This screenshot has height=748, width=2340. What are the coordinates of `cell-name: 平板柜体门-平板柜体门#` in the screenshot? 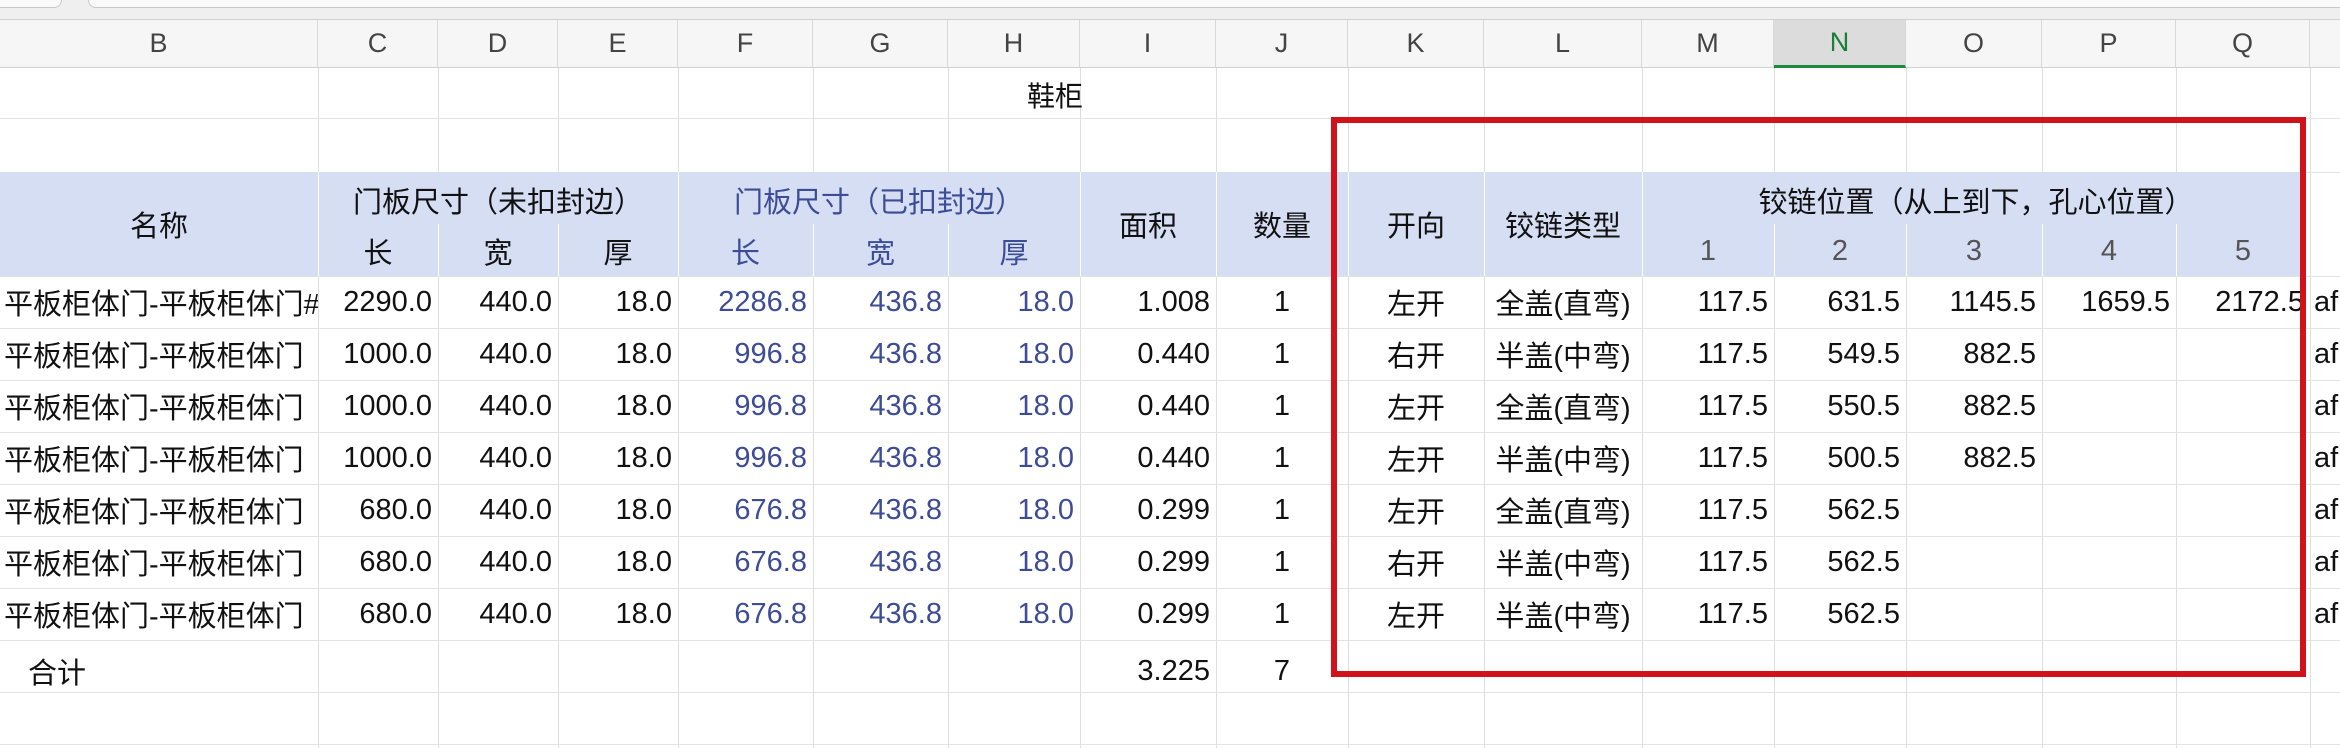 It's located at (159, 302).